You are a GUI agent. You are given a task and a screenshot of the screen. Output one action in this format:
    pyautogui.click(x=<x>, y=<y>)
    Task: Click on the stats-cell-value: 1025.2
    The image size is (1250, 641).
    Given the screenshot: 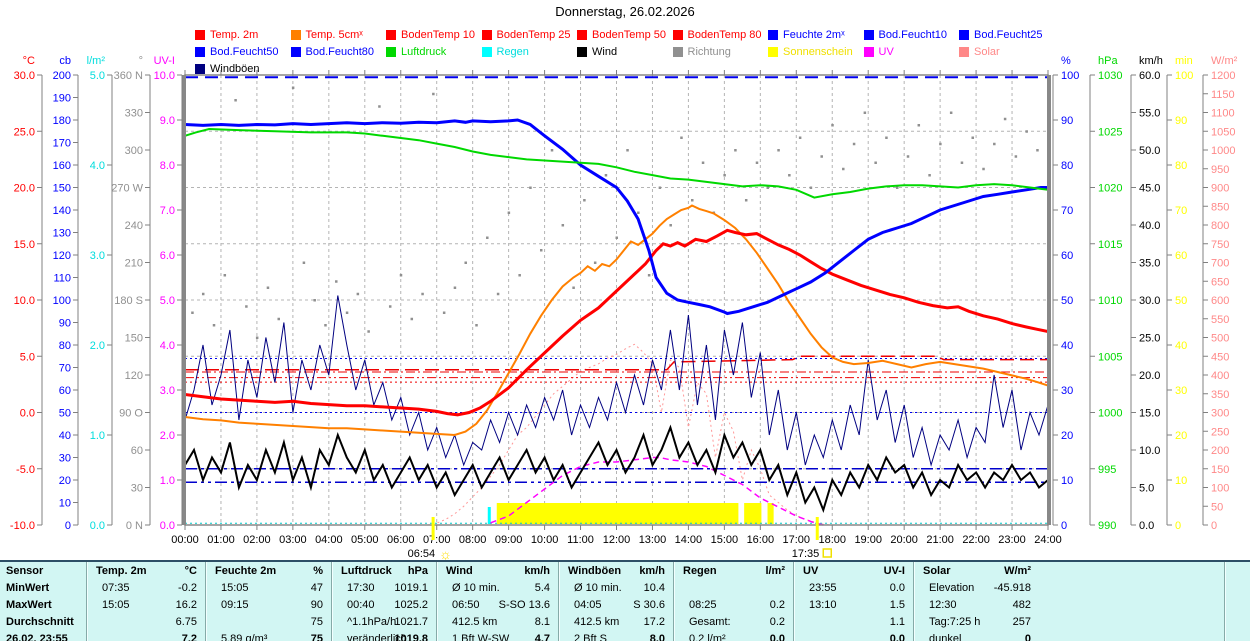 What is the action you would take?
    pyautogui.click(x=411, y=605)
    